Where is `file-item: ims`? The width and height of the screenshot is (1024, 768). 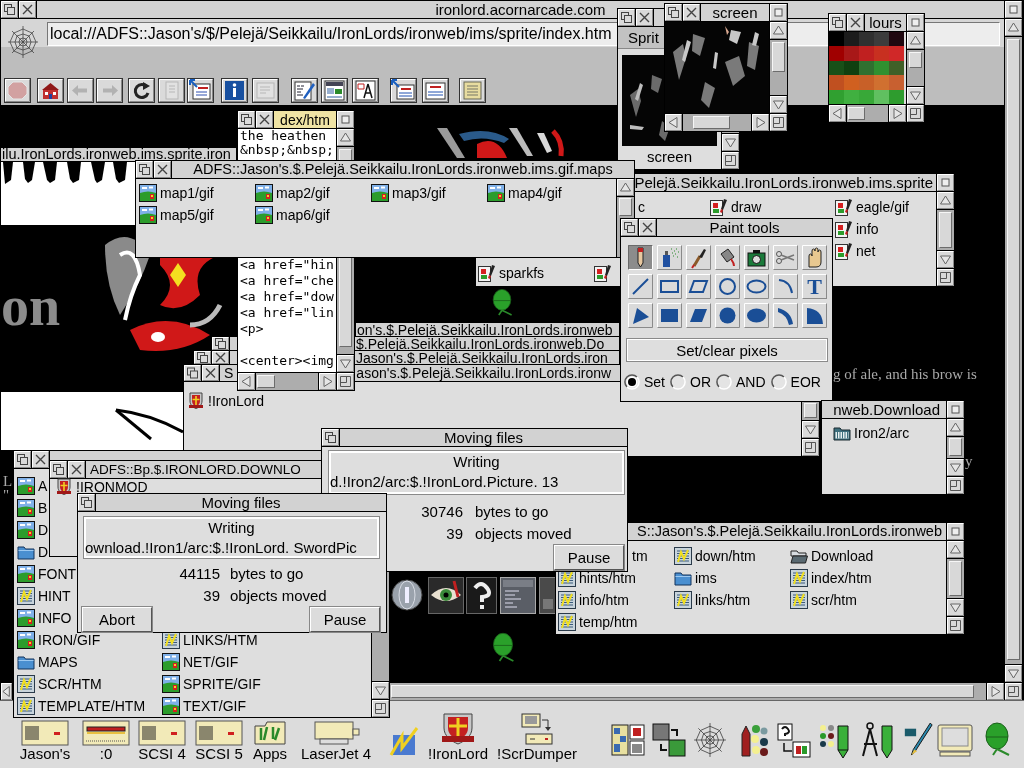
file-item: ims is located at coordinates (695, 578).